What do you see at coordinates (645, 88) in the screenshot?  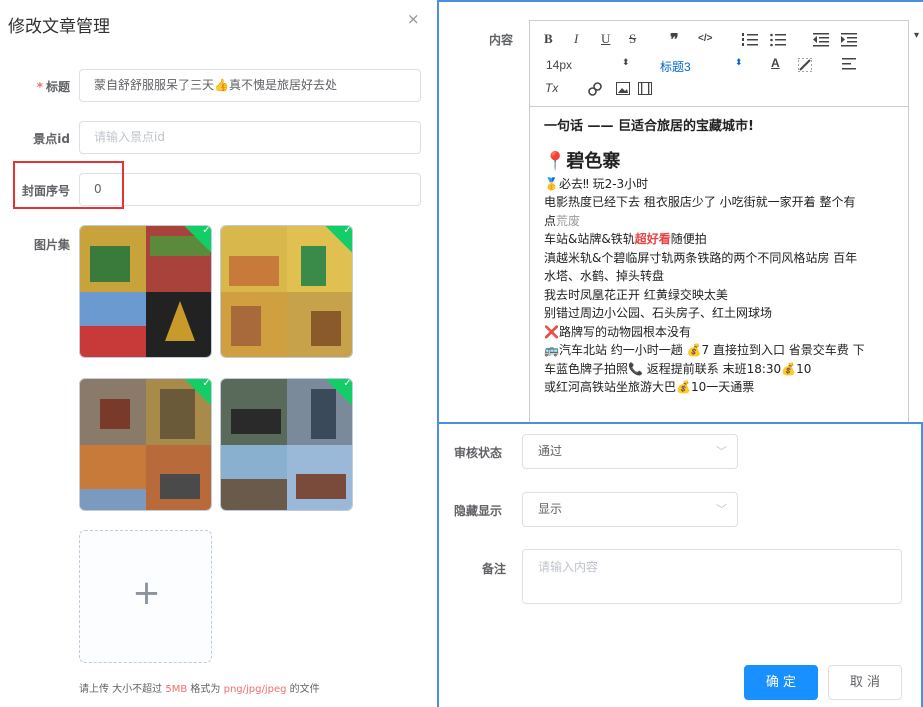 I see `video-icon` at bounding box center [645, 88].